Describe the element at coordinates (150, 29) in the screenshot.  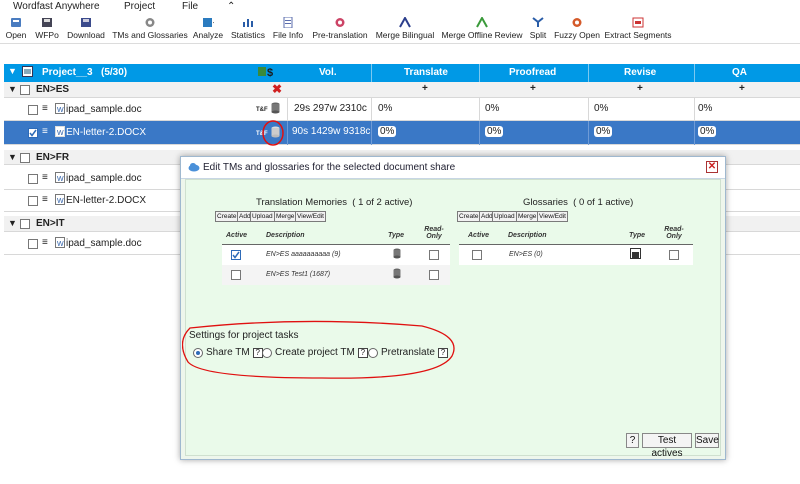
I see `tms-glossaries-button: TMs and Glossaries` at that location.